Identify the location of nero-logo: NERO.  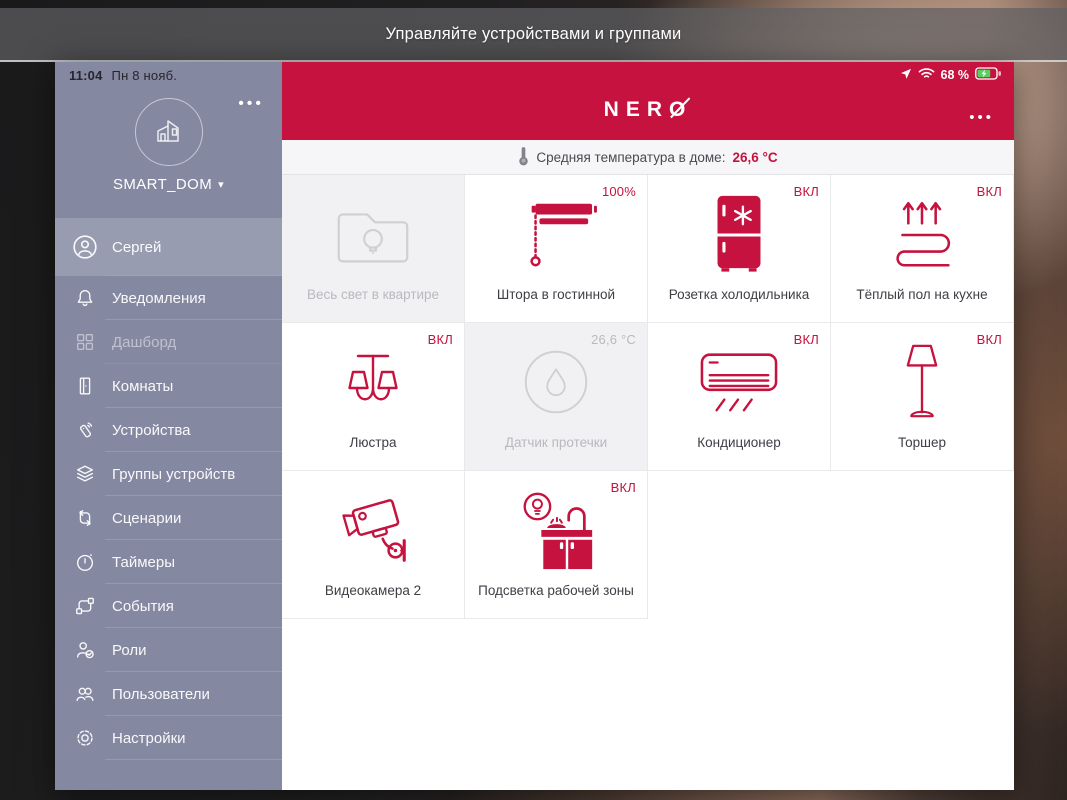
(648, 109).